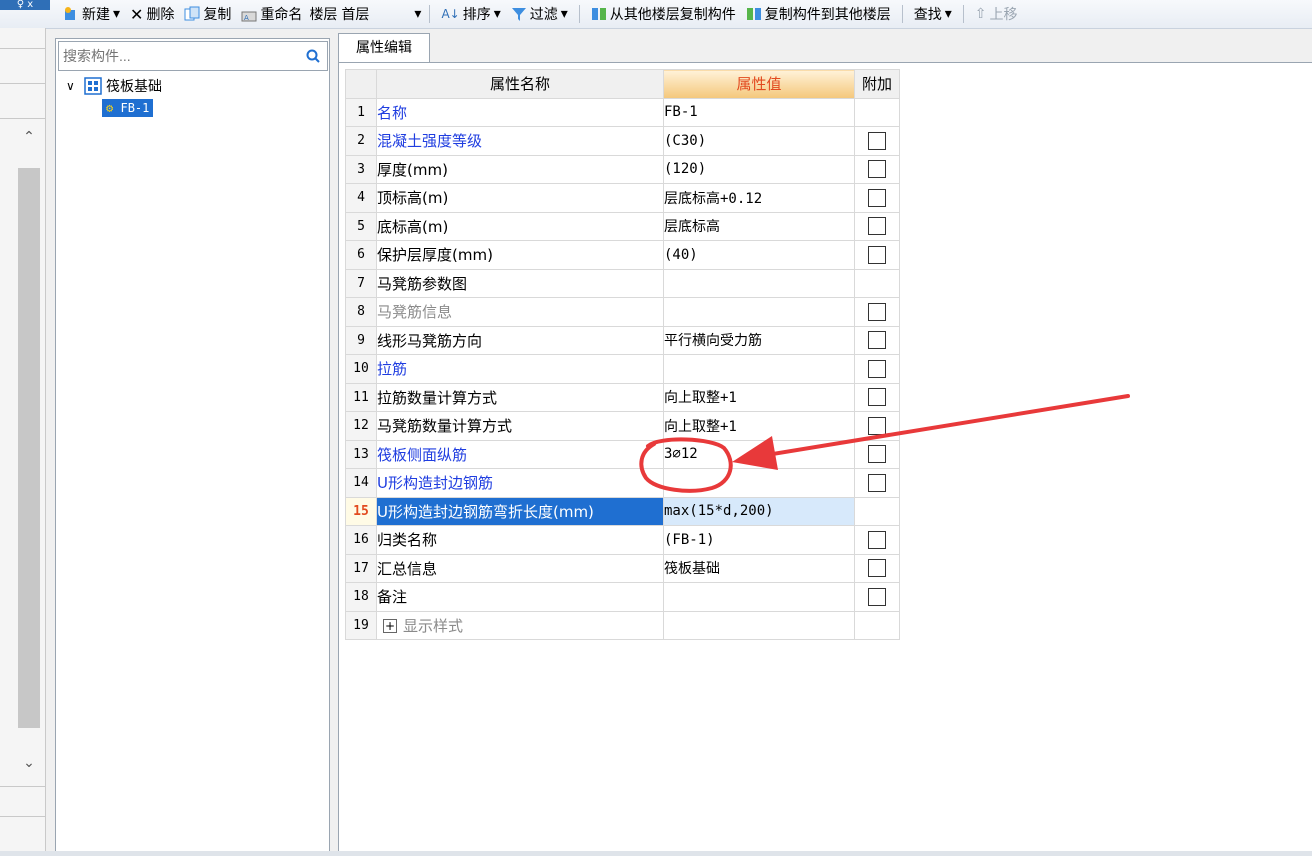 This screenshot has width=1312, height=856. I want to click on property-row: 9 线形马凳筋方向 平行横向受力筋, so click(622, 340).